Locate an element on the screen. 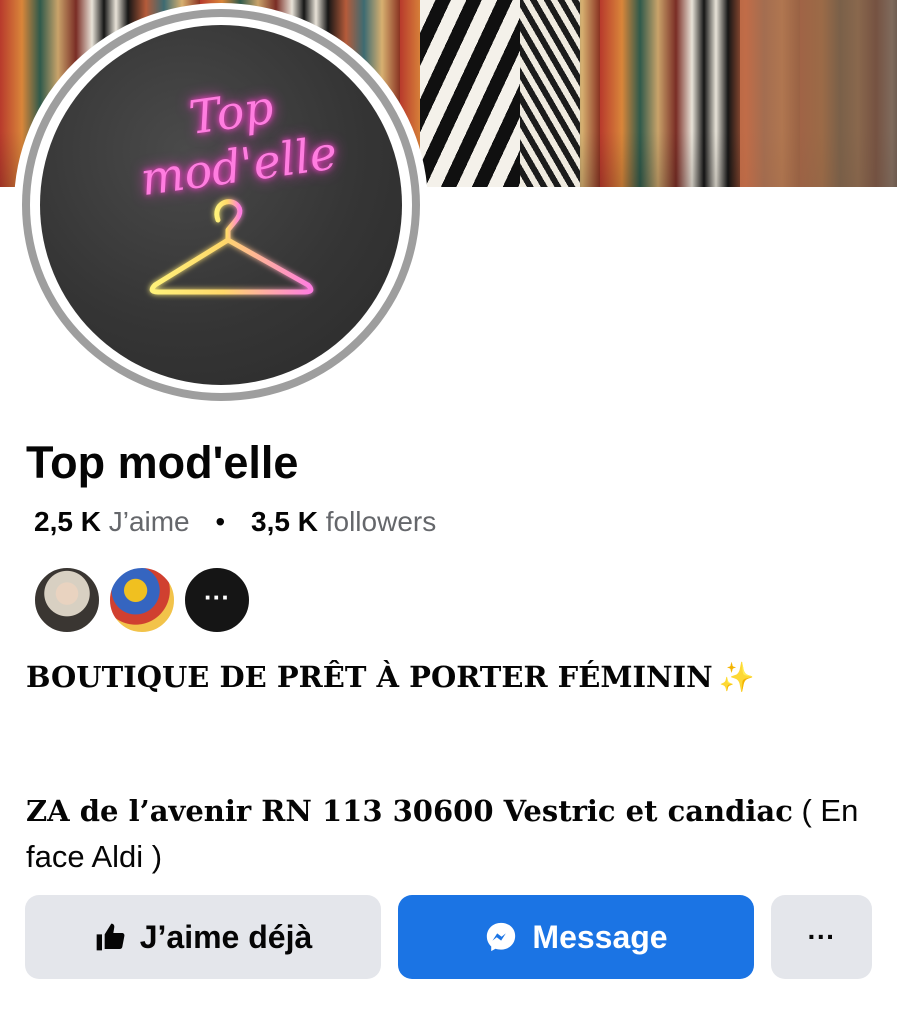 The width and height of the screenshot is (897, 1024). followers-count: 3,5 K is located at coordinates (284, 521).